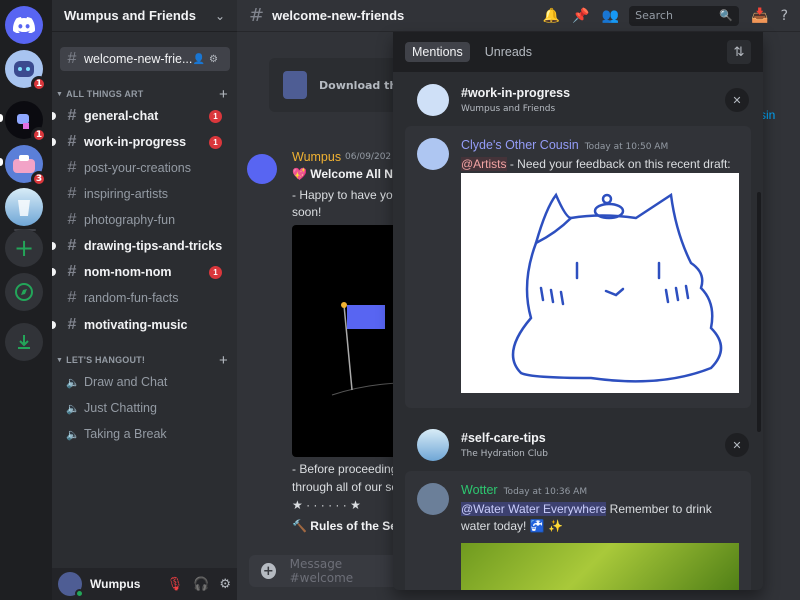 The width and height of the screenshot is (800, 600). I want to click on channel-work-in-progress: # work-in-progress 1, so click(141, 142).